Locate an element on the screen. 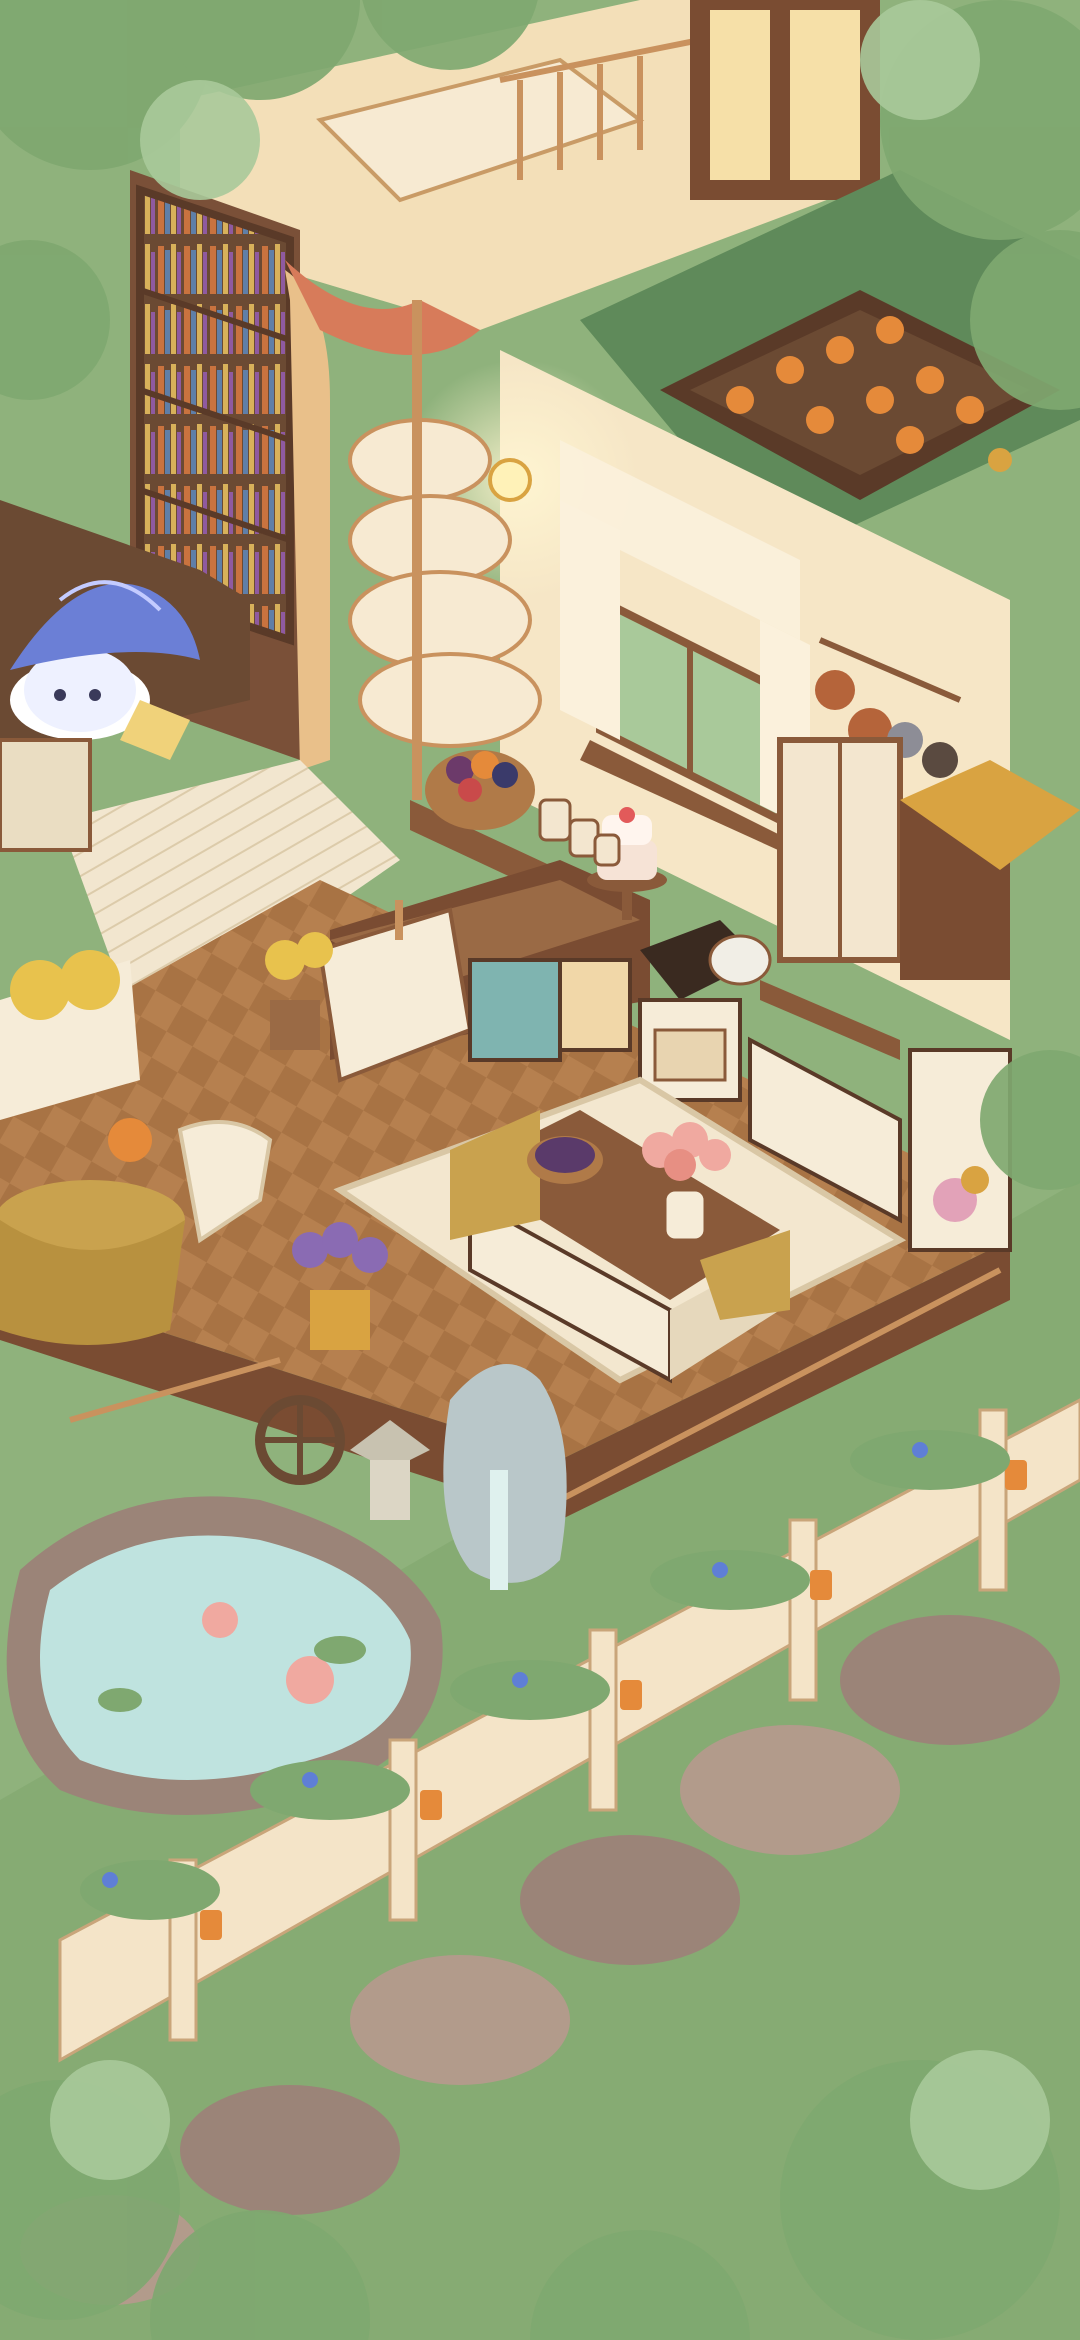 The image size is (1080, 2340). blue-cabinet is located at coordinates (515, 1010).